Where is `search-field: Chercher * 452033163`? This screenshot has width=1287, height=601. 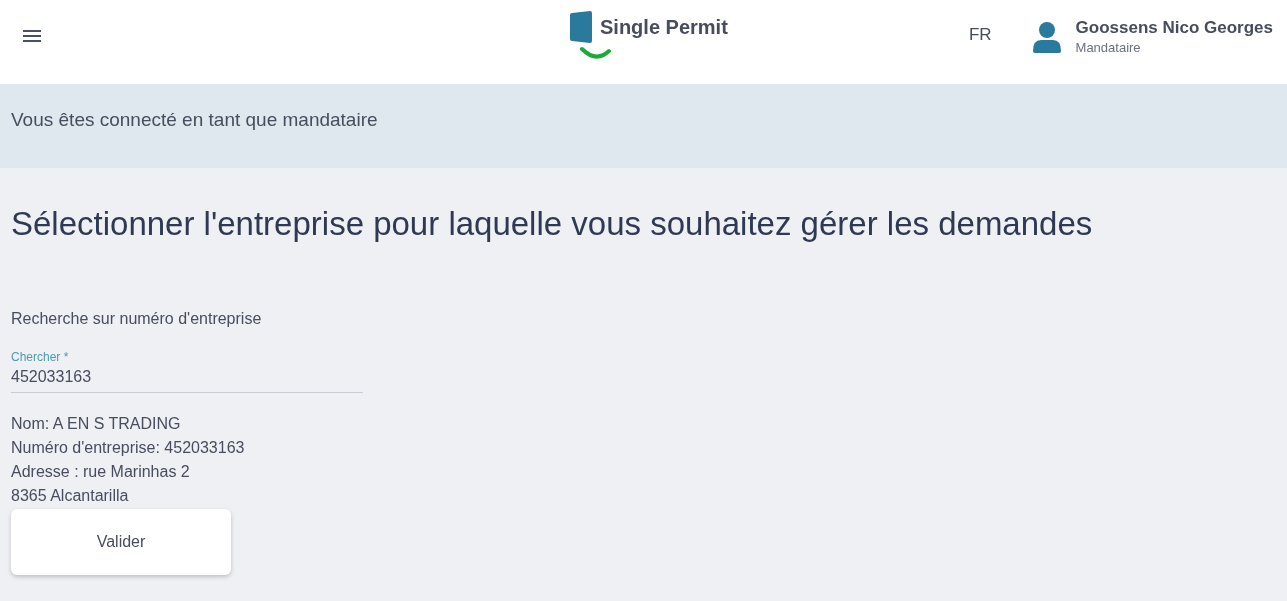
search-field: Chercher * 452033163 is located at coordinates (187, 371).